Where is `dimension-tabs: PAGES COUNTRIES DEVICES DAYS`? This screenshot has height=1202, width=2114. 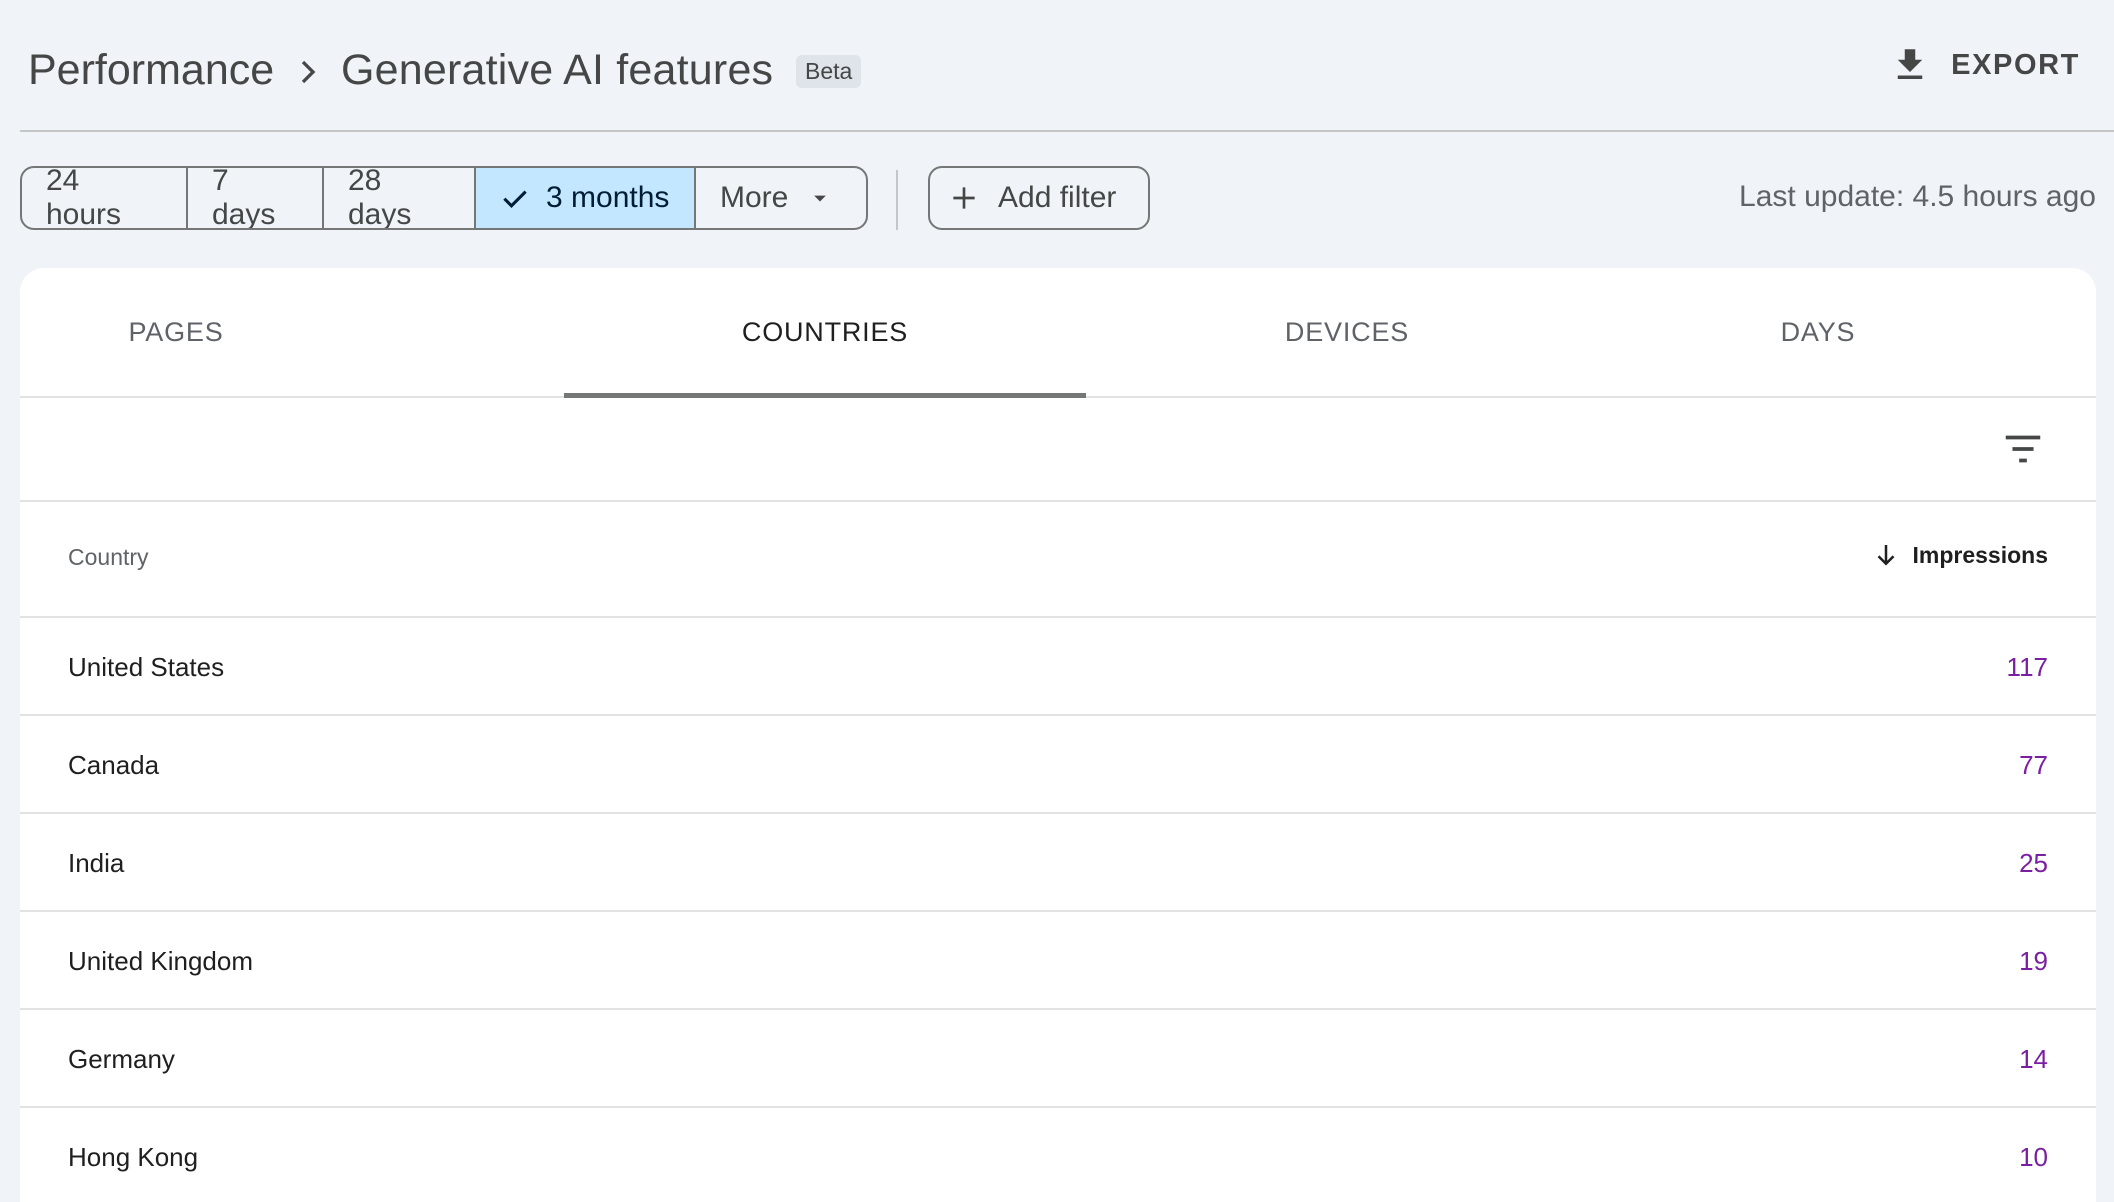 dimension-tabs: PAGES COUNTRIES DEVICES DAYS is located at coordinates (1058, 333).